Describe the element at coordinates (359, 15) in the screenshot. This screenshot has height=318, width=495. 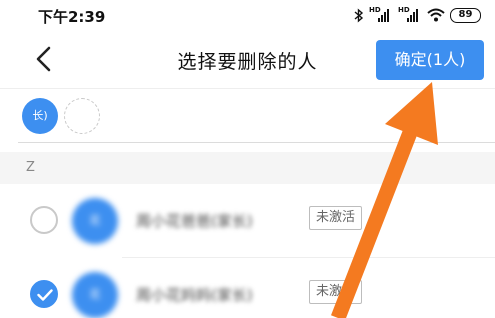
I see `bluetooth-icon` at that location.